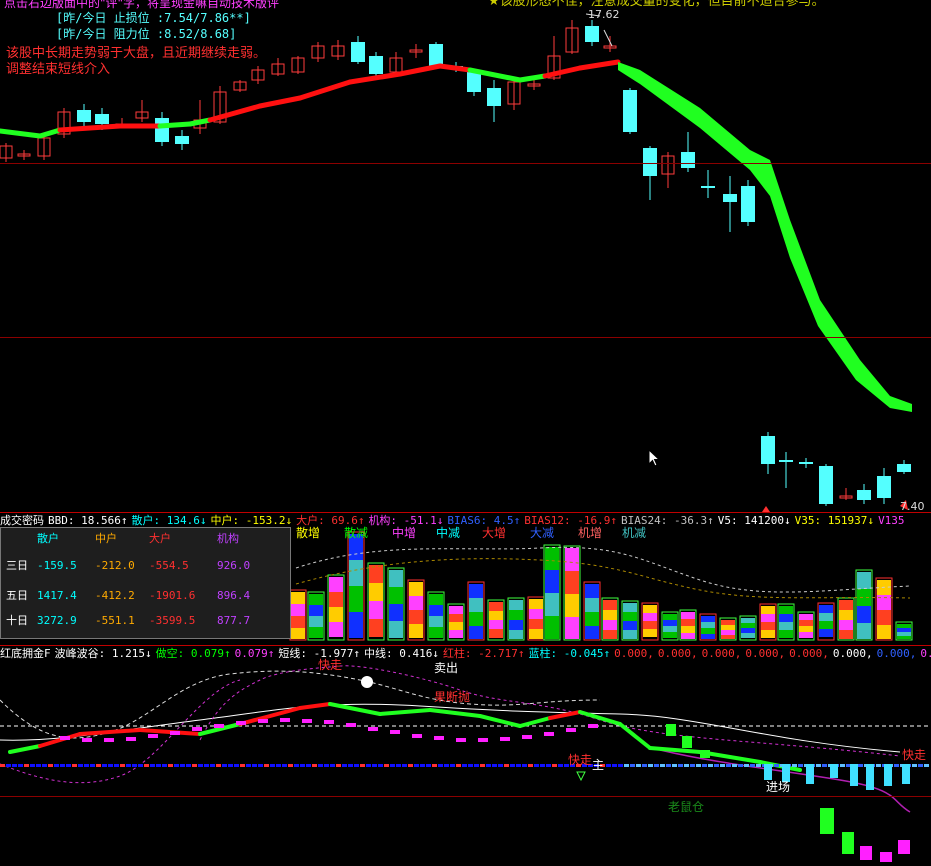 Image resolution: width=931 pixels, height=866 pixels. What do you see at coordinates (58, 69) in the screenshot?
I see `advice-comment: 调整结束短线介入` at bounding box center [58, 69].